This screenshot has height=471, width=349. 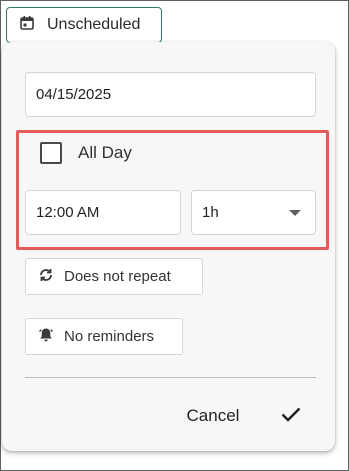 I want to click on cancel-button: Cancel, so click(x=213, y=416).